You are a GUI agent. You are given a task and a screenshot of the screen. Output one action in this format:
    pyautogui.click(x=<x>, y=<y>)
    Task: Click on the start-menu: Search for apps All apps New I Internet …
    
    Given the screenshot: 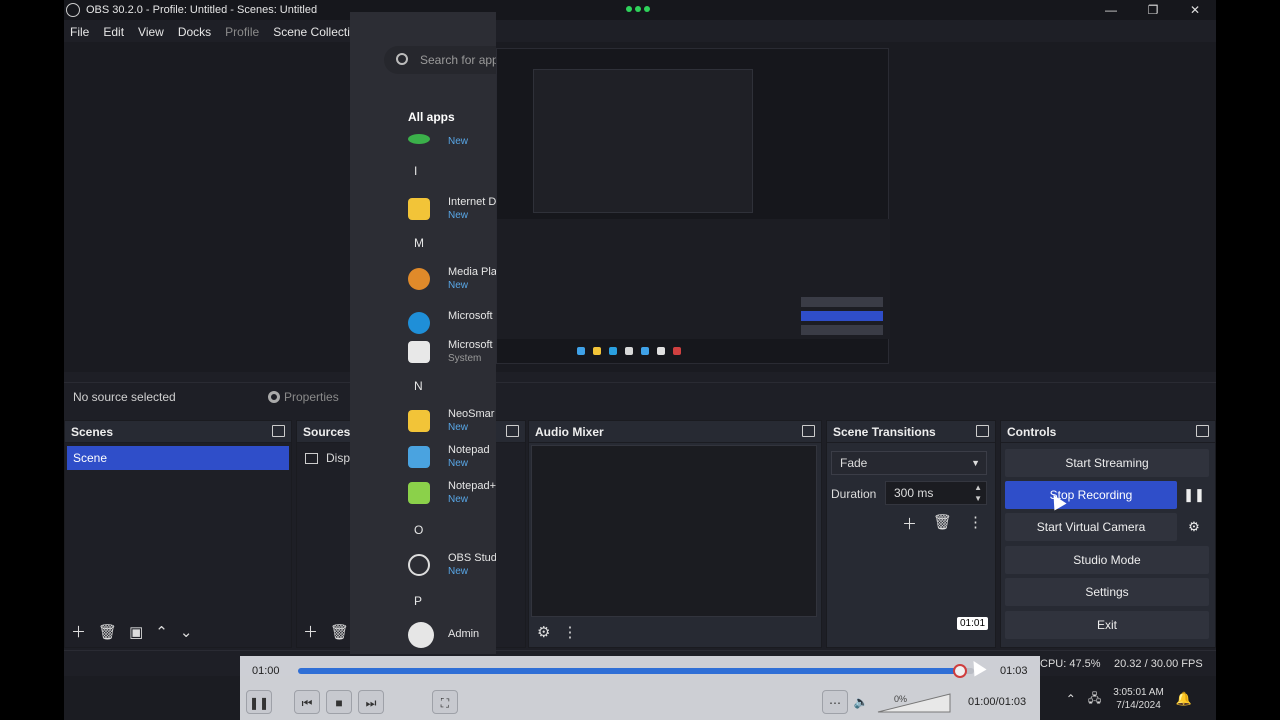 What is the action you would take?
    pyautogui.click(x=423, y=333)
    